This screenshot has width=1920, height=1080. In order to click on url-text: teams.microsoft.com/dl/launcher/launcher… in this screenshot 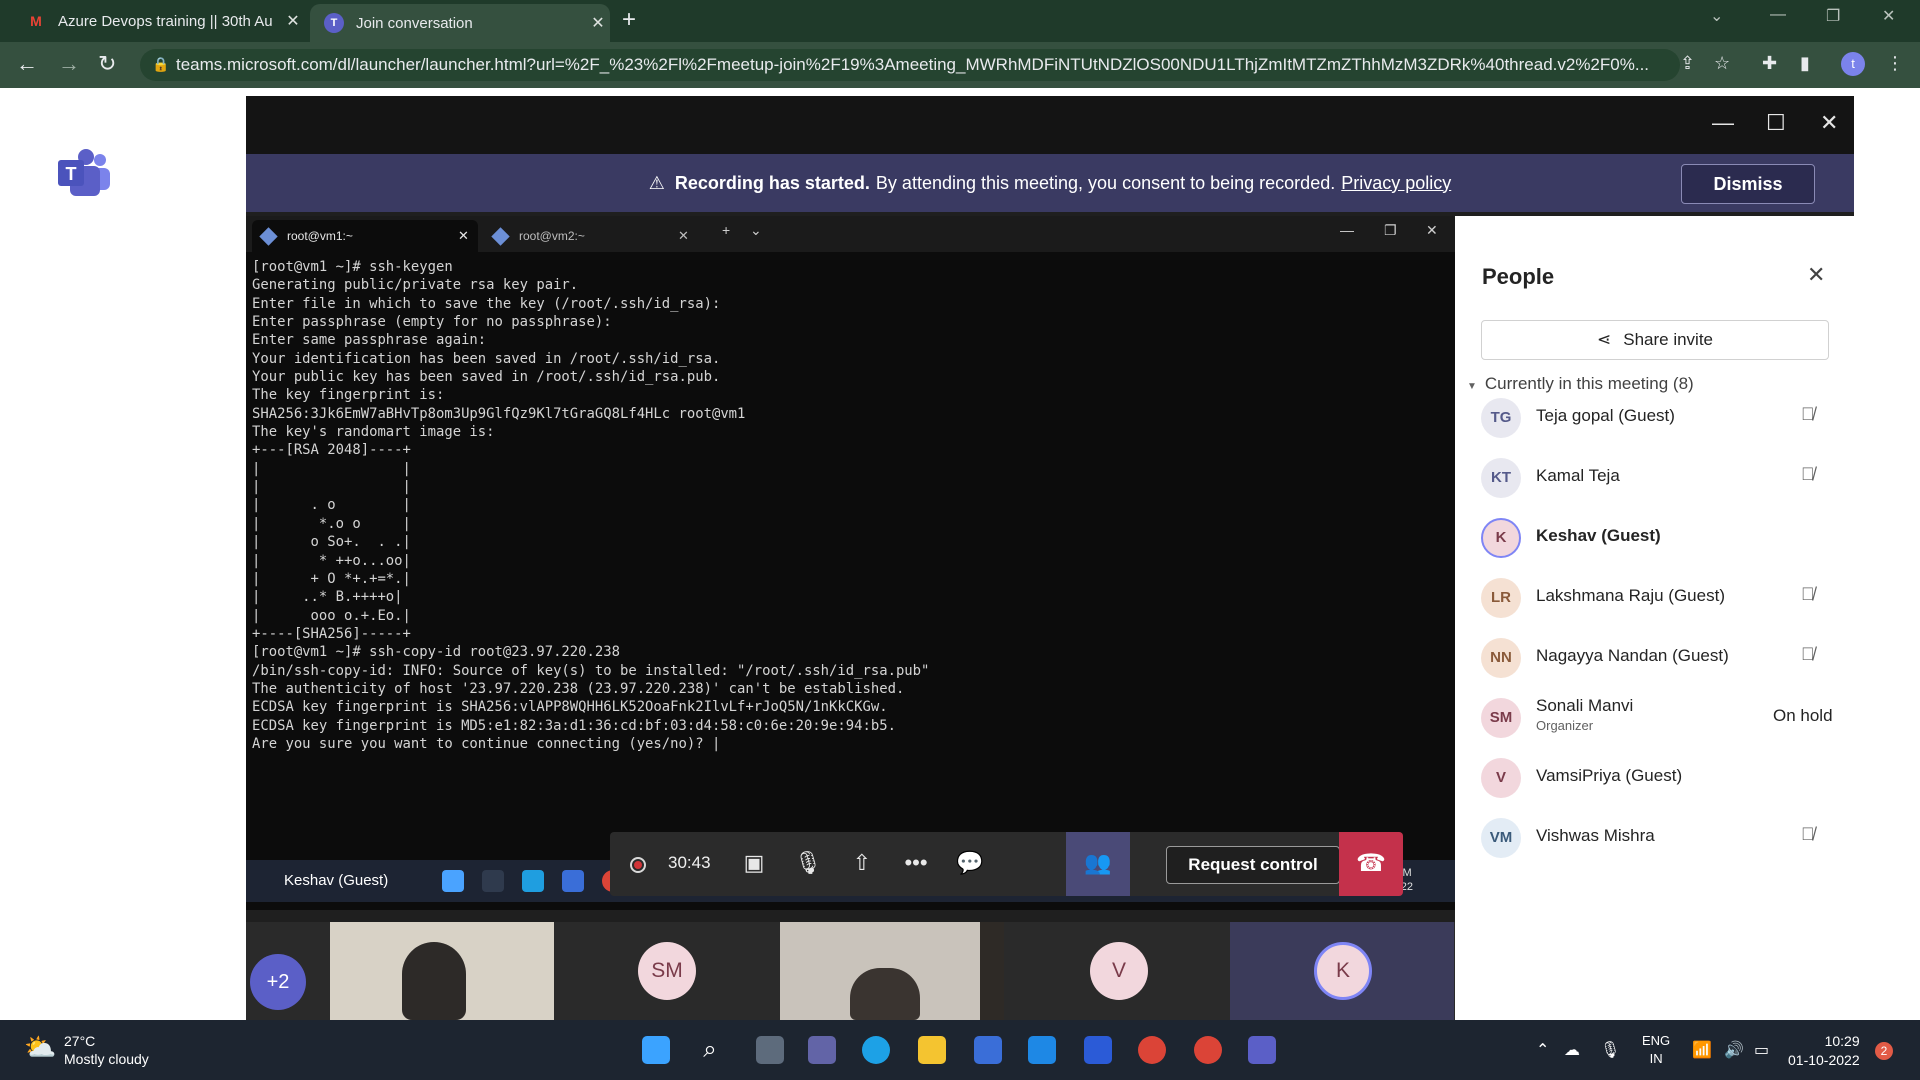, I will do `click(913, 64)`.